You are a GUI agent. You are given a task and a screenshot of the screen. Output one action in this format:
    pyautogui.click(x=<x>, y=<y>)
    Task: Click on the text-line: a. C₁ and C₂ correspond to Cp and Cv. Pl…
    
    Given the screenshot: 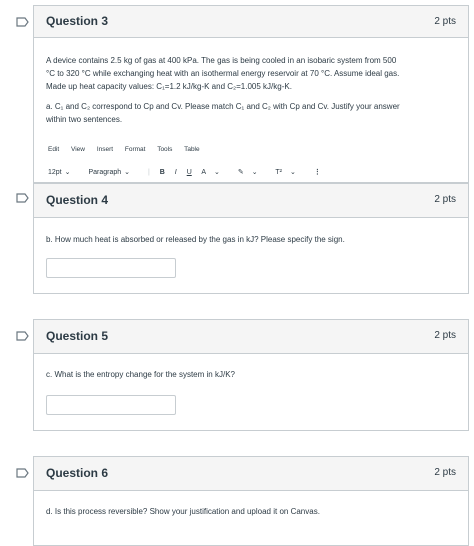 What is the action you would take?
    pyautogui.click(x=223, y=106)
    